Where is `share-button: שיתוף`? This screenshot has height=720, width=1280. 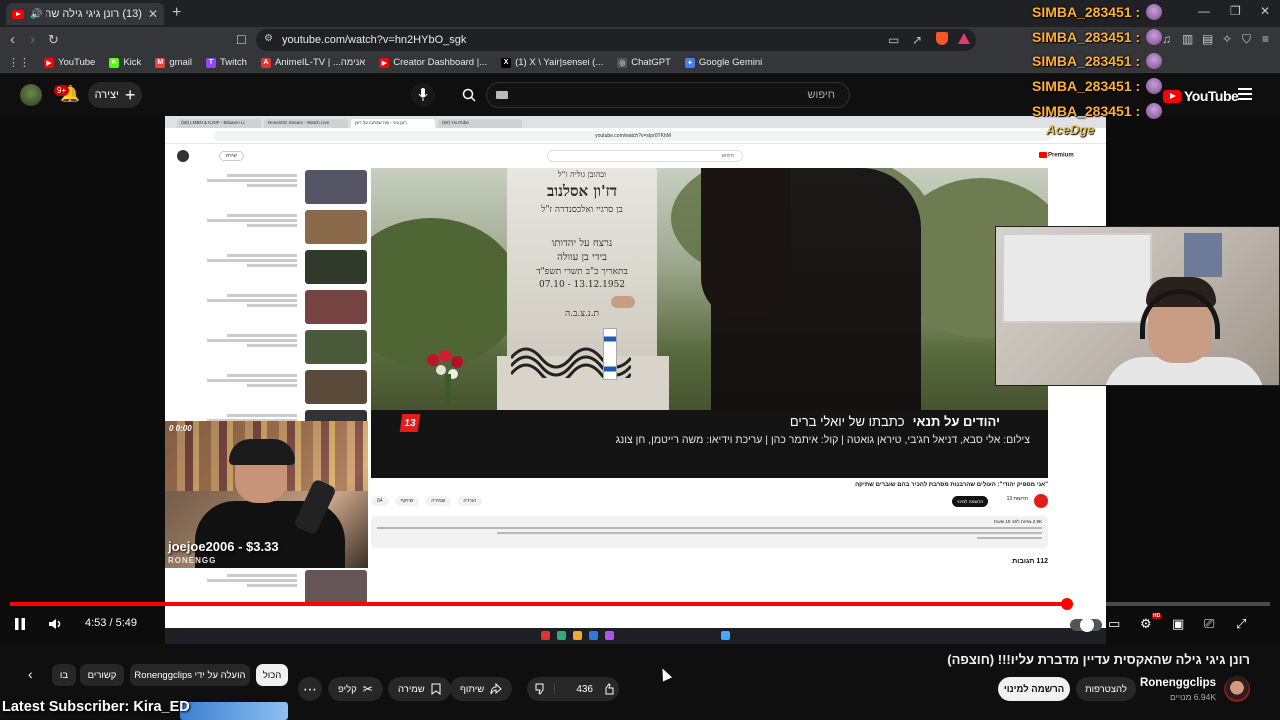 share-button: שיתוף is located at coordinates (481, 689).